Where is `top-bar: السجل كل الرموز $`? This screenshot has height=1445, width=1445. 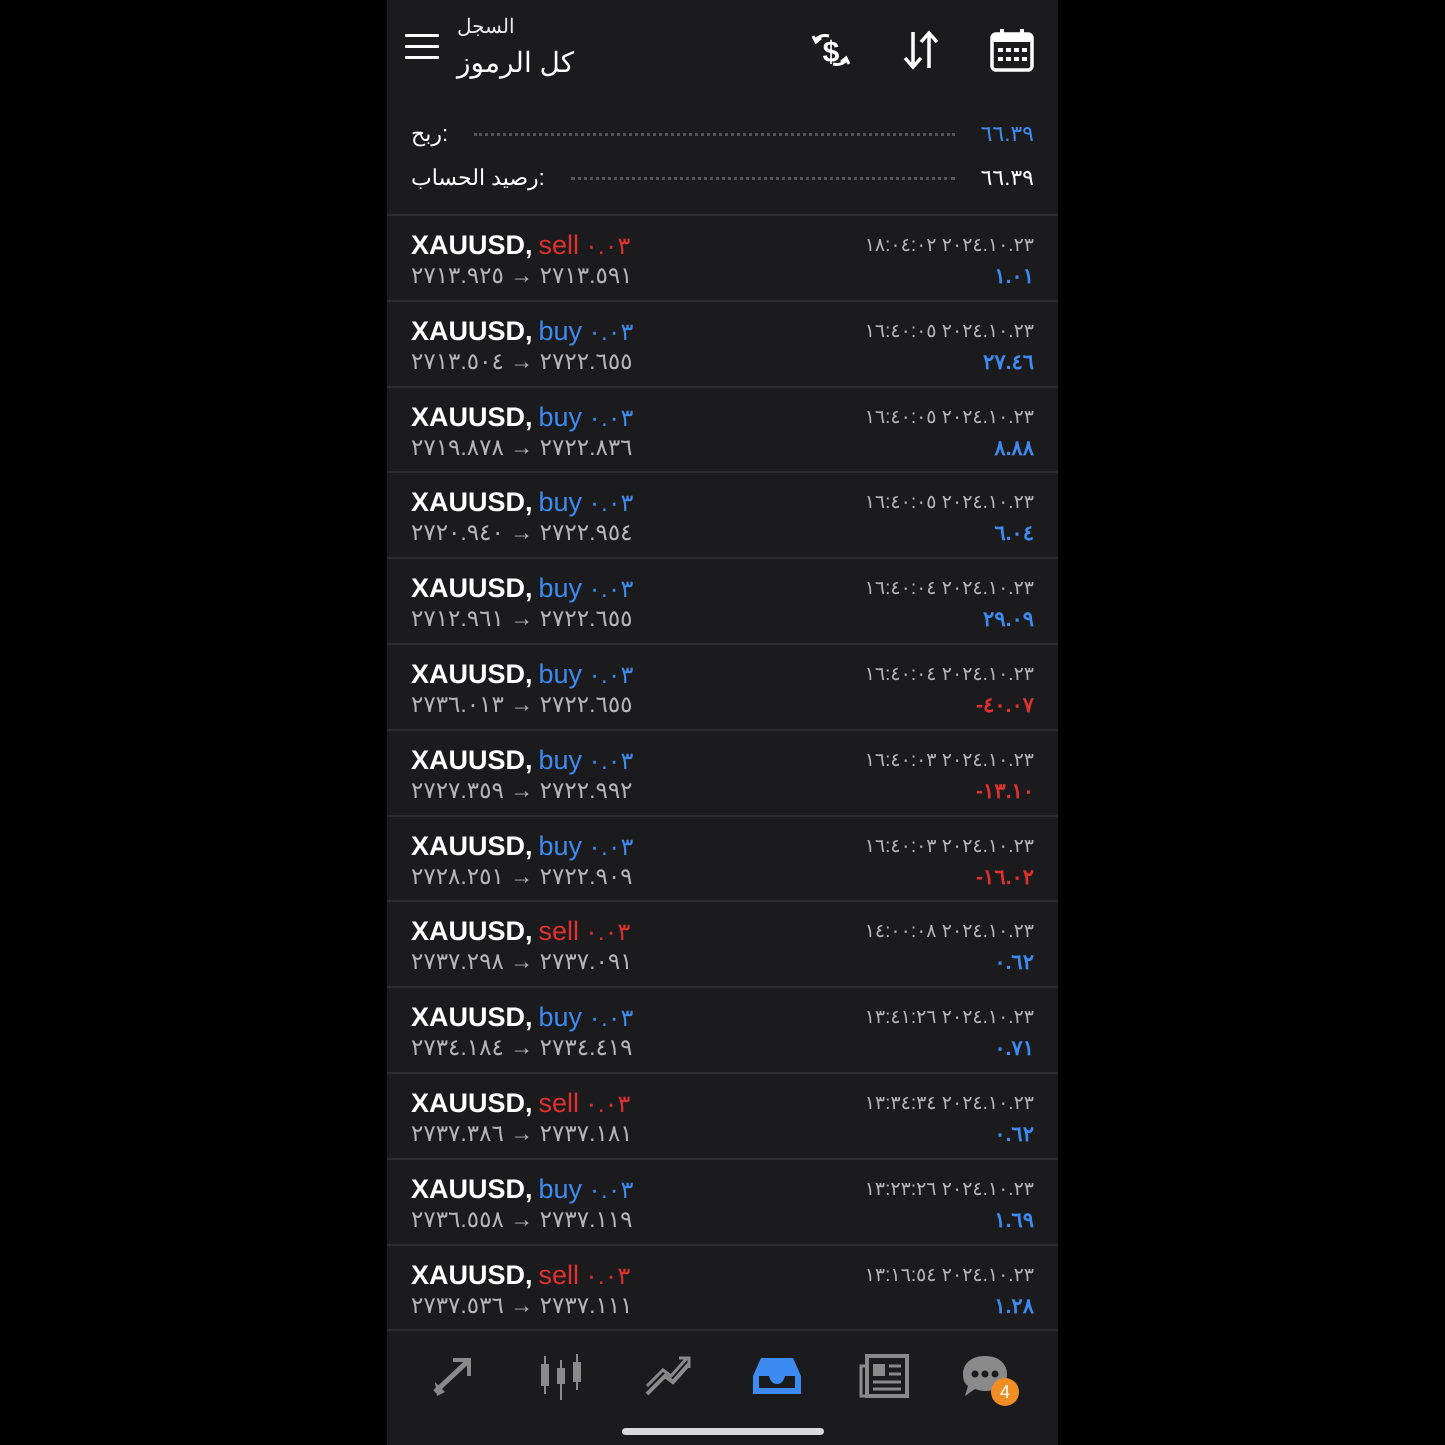 top-bar: السجل كل الرموز $ is located at coordinates (722, 50).